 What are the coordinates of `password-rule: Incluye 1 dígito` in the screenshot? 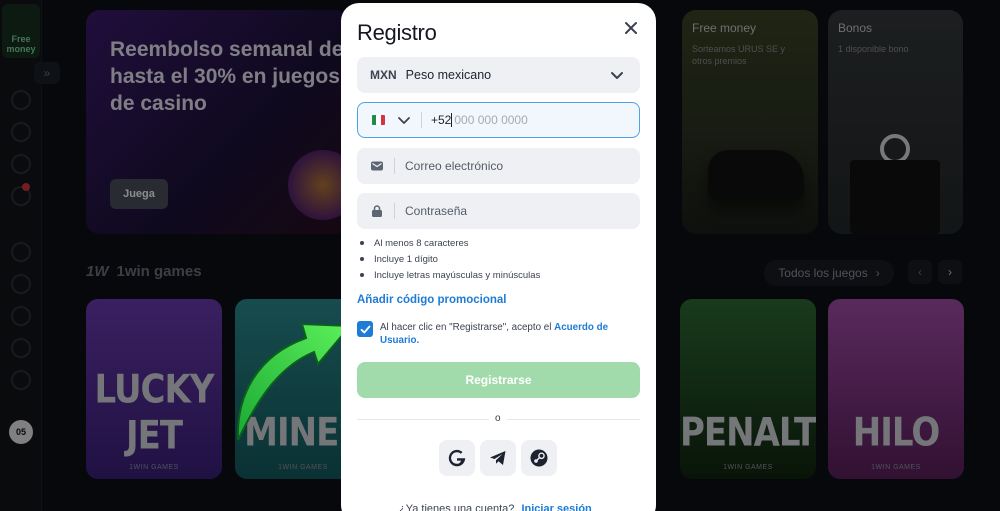 It's located at (450, 259).